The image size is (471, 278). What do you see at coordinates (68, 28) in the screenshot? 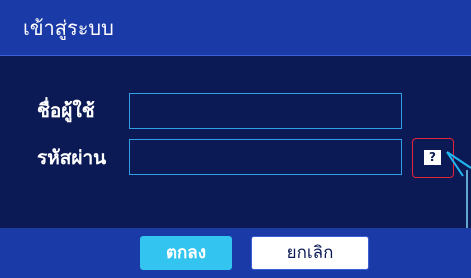
I see `dialog-title: เข้าสู่ระบบ` at bounding box center [68, 28].